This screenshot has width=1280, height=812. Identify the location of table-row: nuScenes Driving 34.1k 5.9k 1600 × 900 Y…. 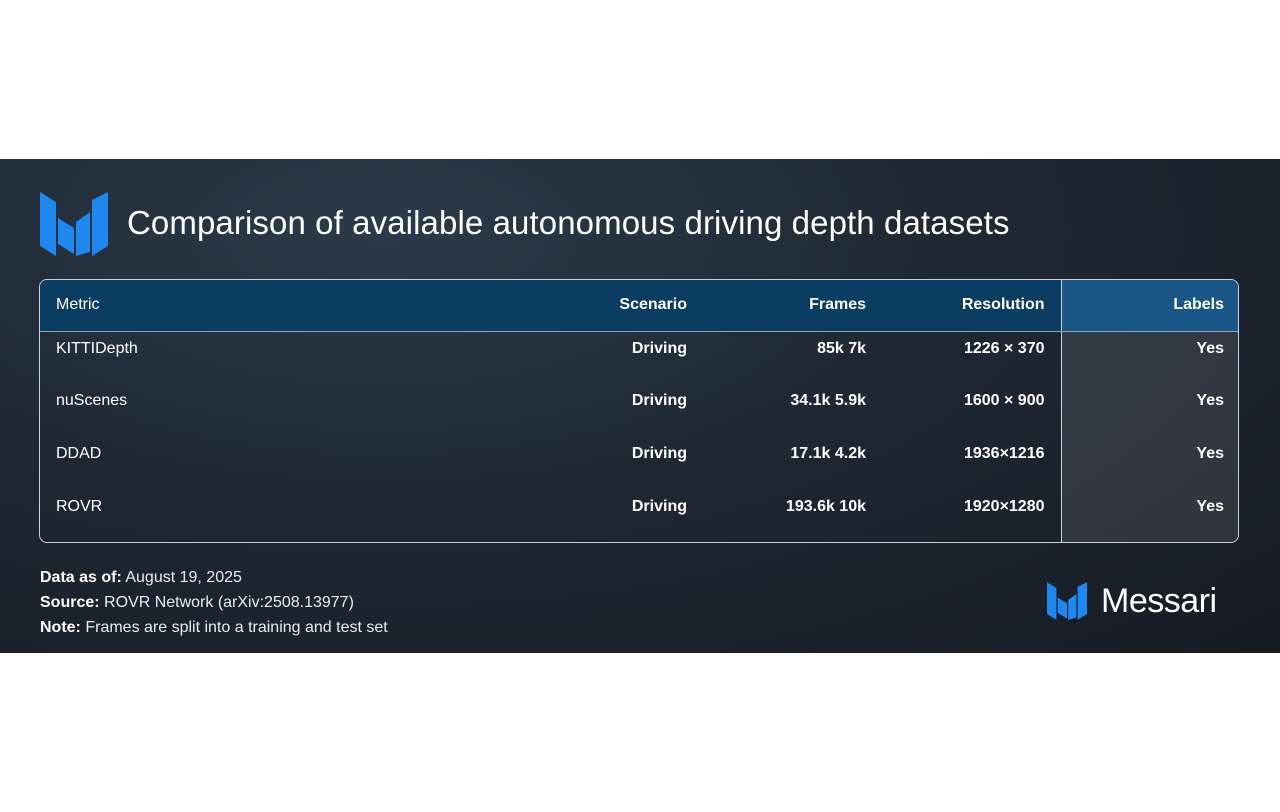
(639, 410).